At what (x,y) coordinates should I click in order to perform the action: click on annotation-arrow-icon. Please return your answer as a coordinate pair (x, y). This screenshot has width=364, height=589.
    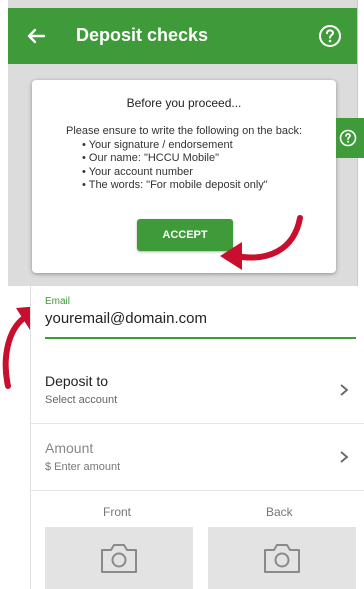
    Looking at the image, I should click on (261, 242).